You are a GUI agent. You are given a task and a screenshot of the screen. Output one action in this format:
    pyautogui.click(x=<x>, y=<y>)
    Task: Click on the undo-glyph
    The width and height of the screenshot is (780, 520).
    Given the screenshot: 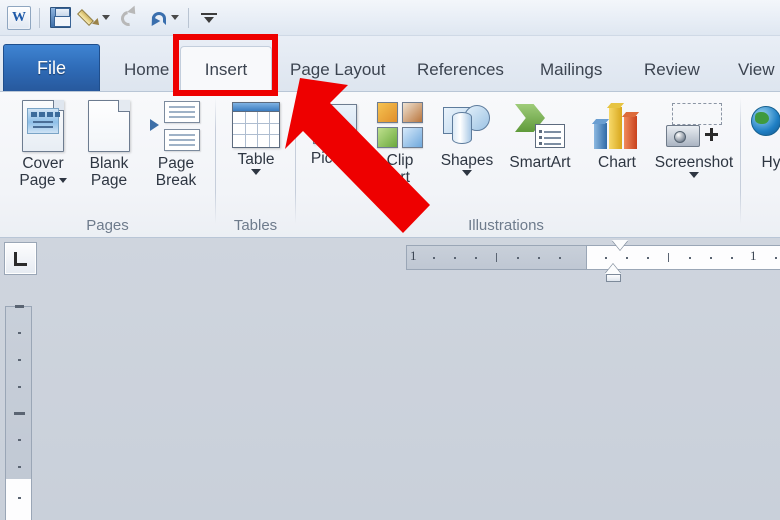 What is the action you would take?
    pyautogui.click(x=158, y=18)
    